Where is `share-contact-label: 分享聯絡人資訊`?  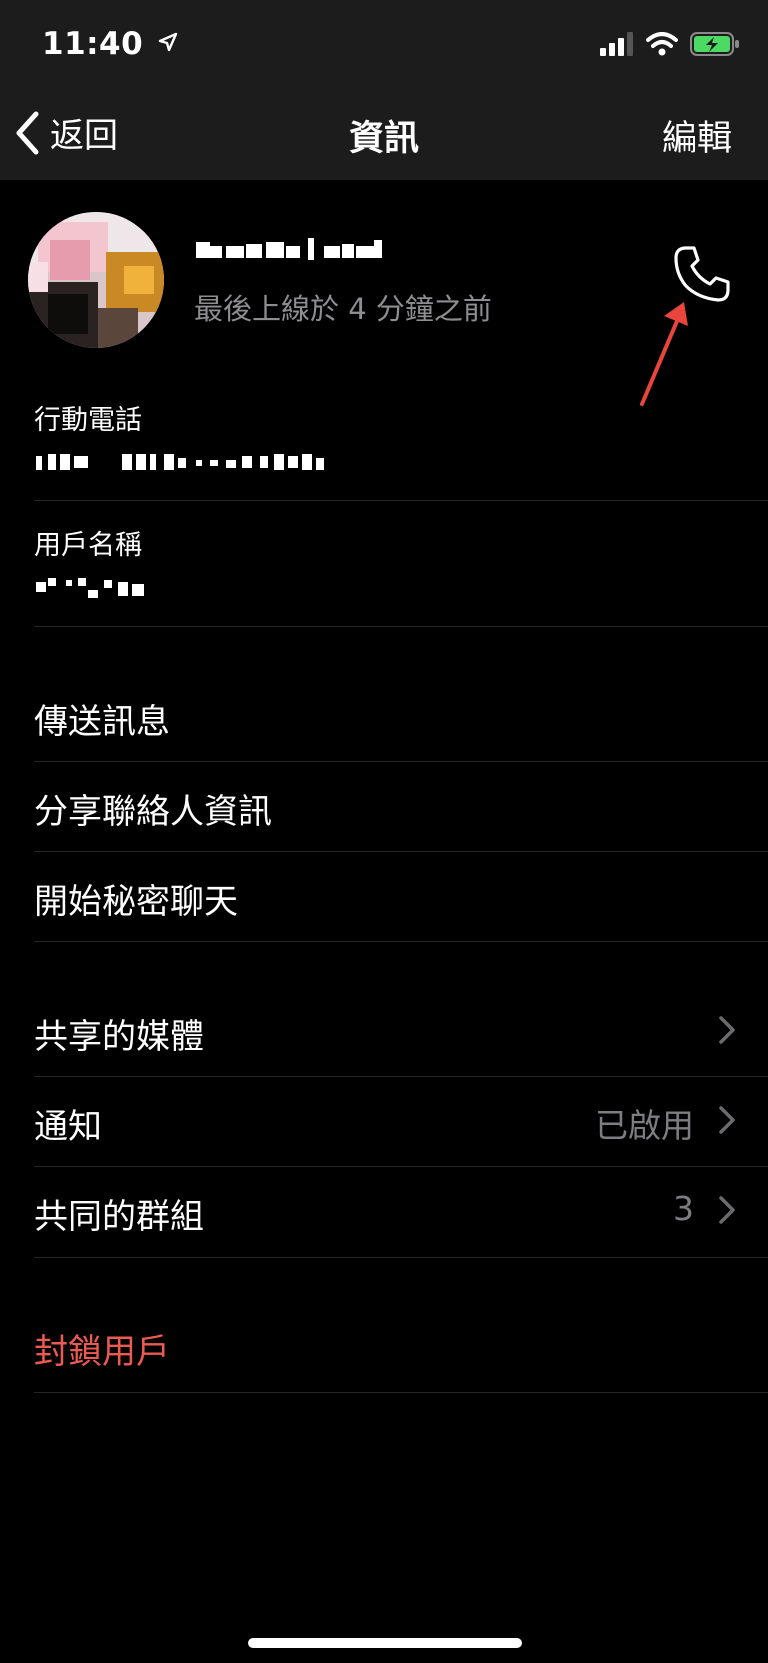
share-contact-label: 分享聯絡人資訊 is located at coordinates (153, 812).